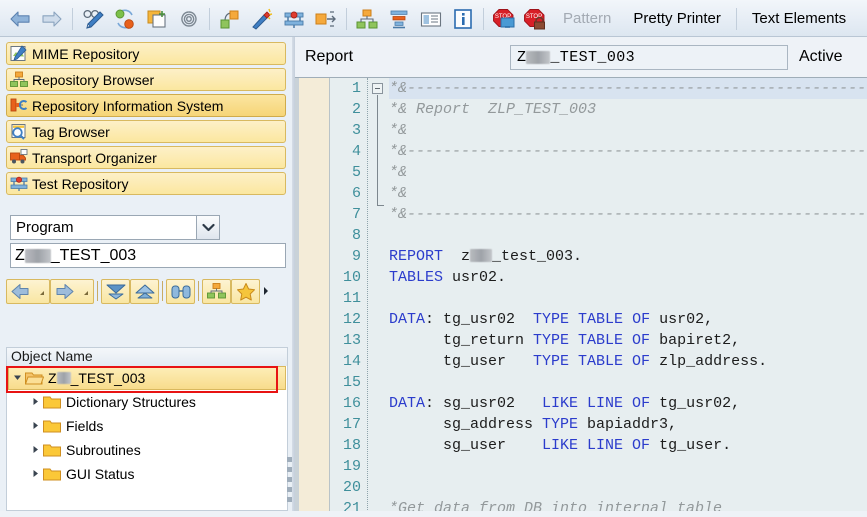  Describe the element at coordinates (628, 256) in the screenshot. I see `code-line: REPORT z _test_003.` at that location.